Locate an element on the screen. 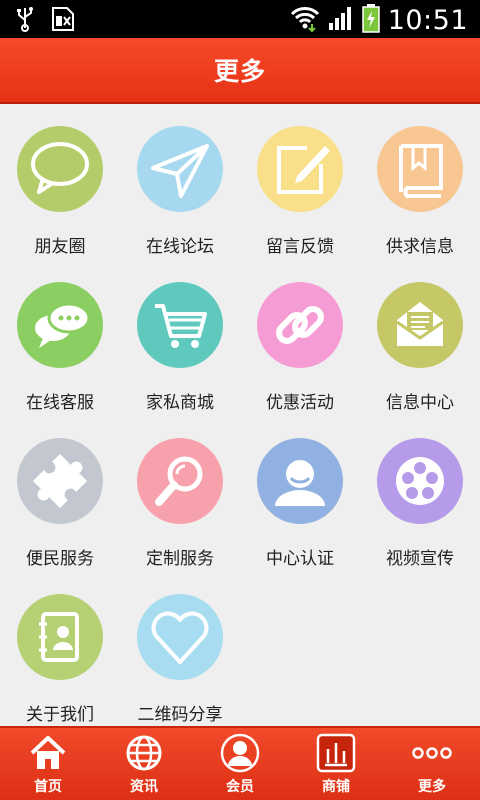 This screenshot has width=480, height=800. grid-item-qrcode-share: 二维码分享 is located at coordinates (180, 650).